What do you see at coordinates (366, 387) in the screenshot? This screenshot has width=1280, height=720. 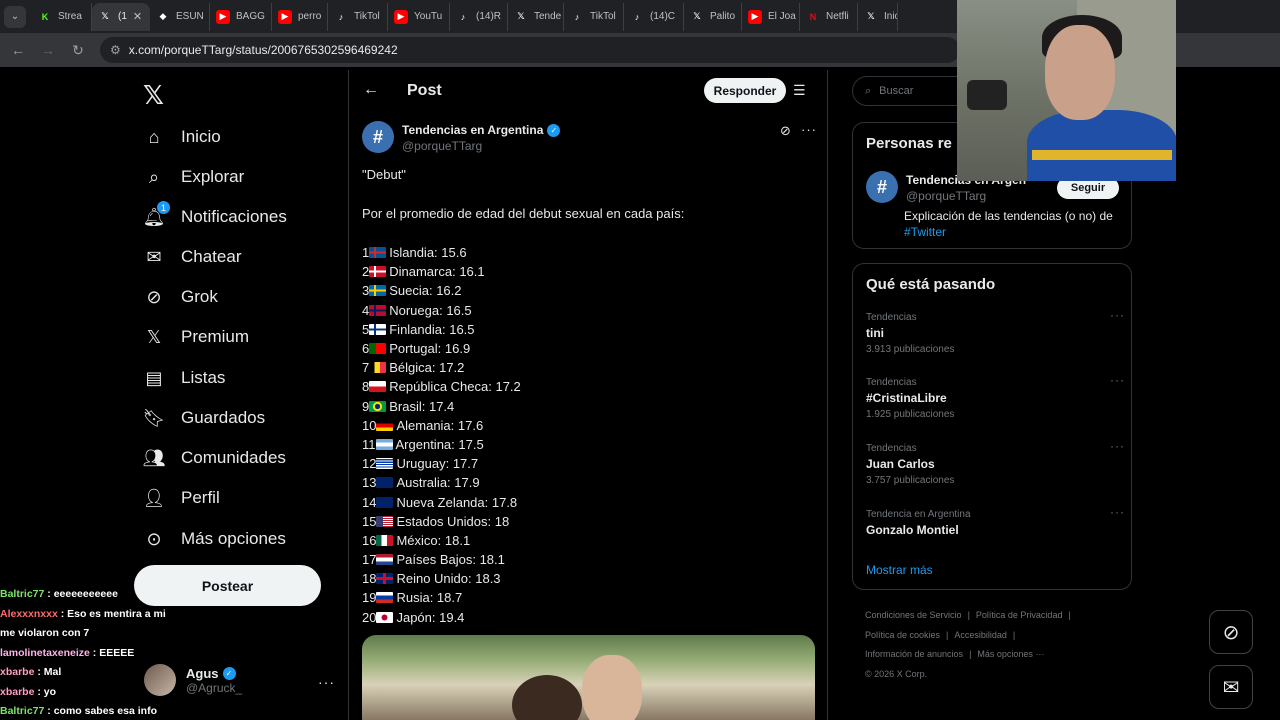 I see `rank-number: 8` at bounding box center [366, 387].